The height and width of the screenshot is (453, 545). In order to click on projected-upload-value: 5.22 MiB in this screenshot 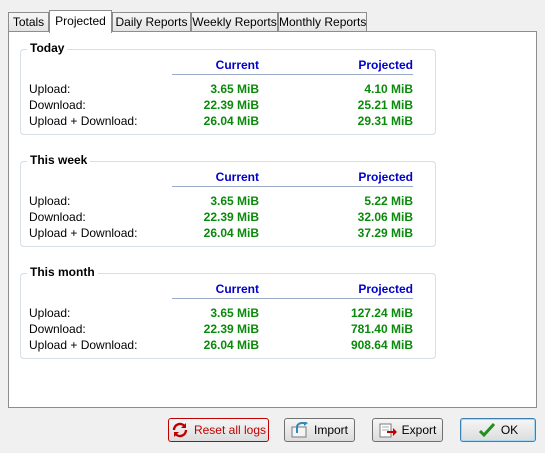, I will do `click(388, 201)`.